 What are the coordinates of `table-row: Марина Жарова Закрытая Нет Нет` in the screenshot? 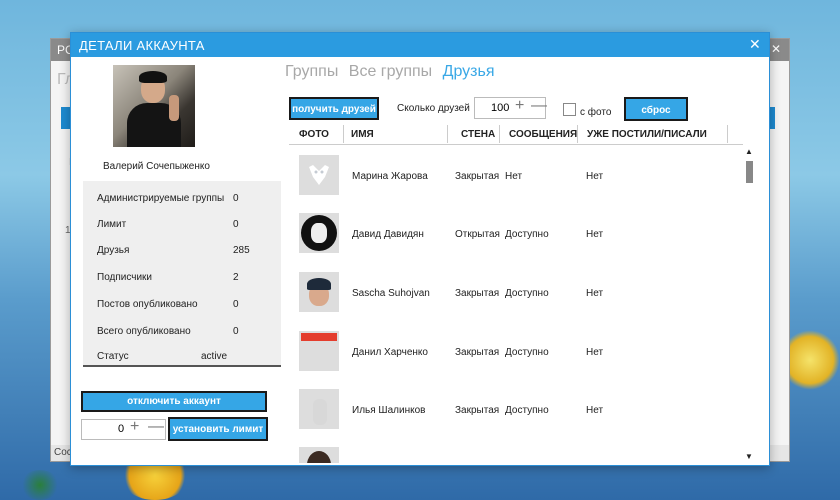 It's located at (509, 174).